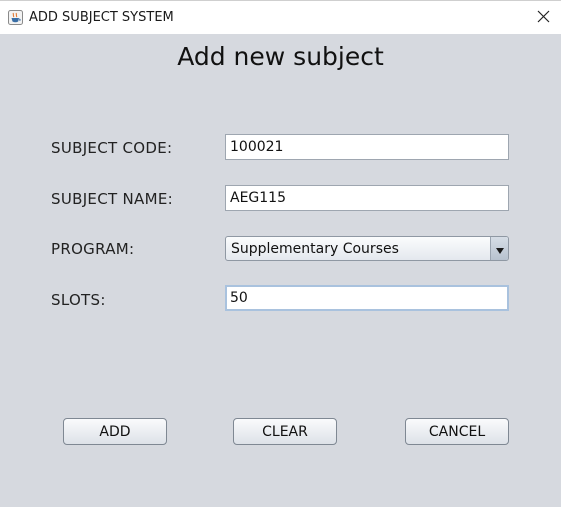 Image resolution: width=561 pixels, height=507 pixels. Describe the element at coordinates (112, 199) in the screenshot. I see `subject-name-label: SUBJECT NAME:` at that location.